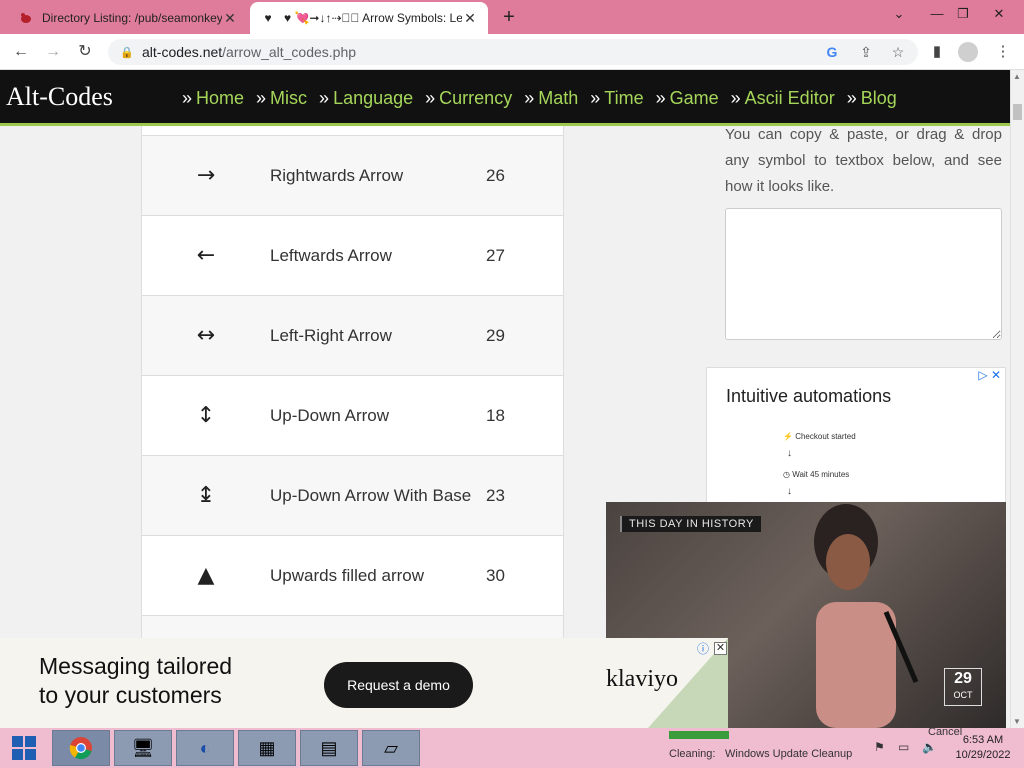 This screenshot has height=768, width=1024. I want to click on cleaning-task: Windows Update Cleanup, so click(789, 754).